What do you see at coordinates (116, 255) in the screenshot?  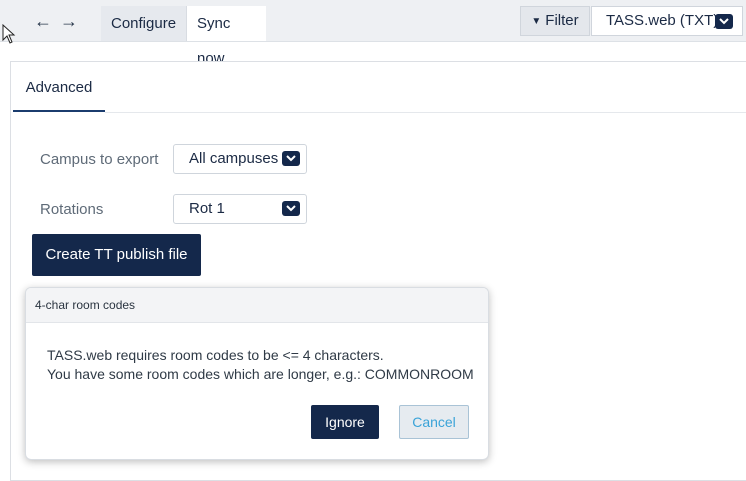 I see `create-publish-file-button: Create TT publish file` at bounding box center [116, 255].